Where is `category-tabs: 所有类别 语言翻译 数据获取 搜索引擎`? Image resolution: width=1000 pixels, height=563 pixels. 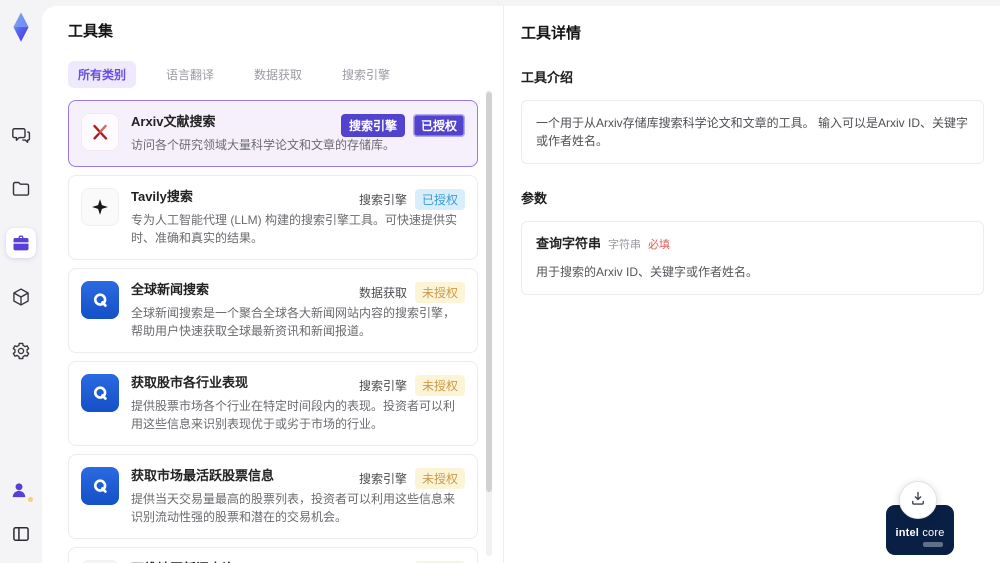
category-tabs: 所有类别 语言翻译 数据获取 搜索引擎 is located at coordinates (285, 74).